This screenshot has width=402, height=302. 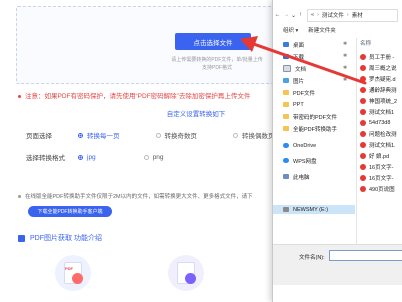 I want to click on format-selection-row: 选择转换格式 jpg png, so click(x=113, y=157).